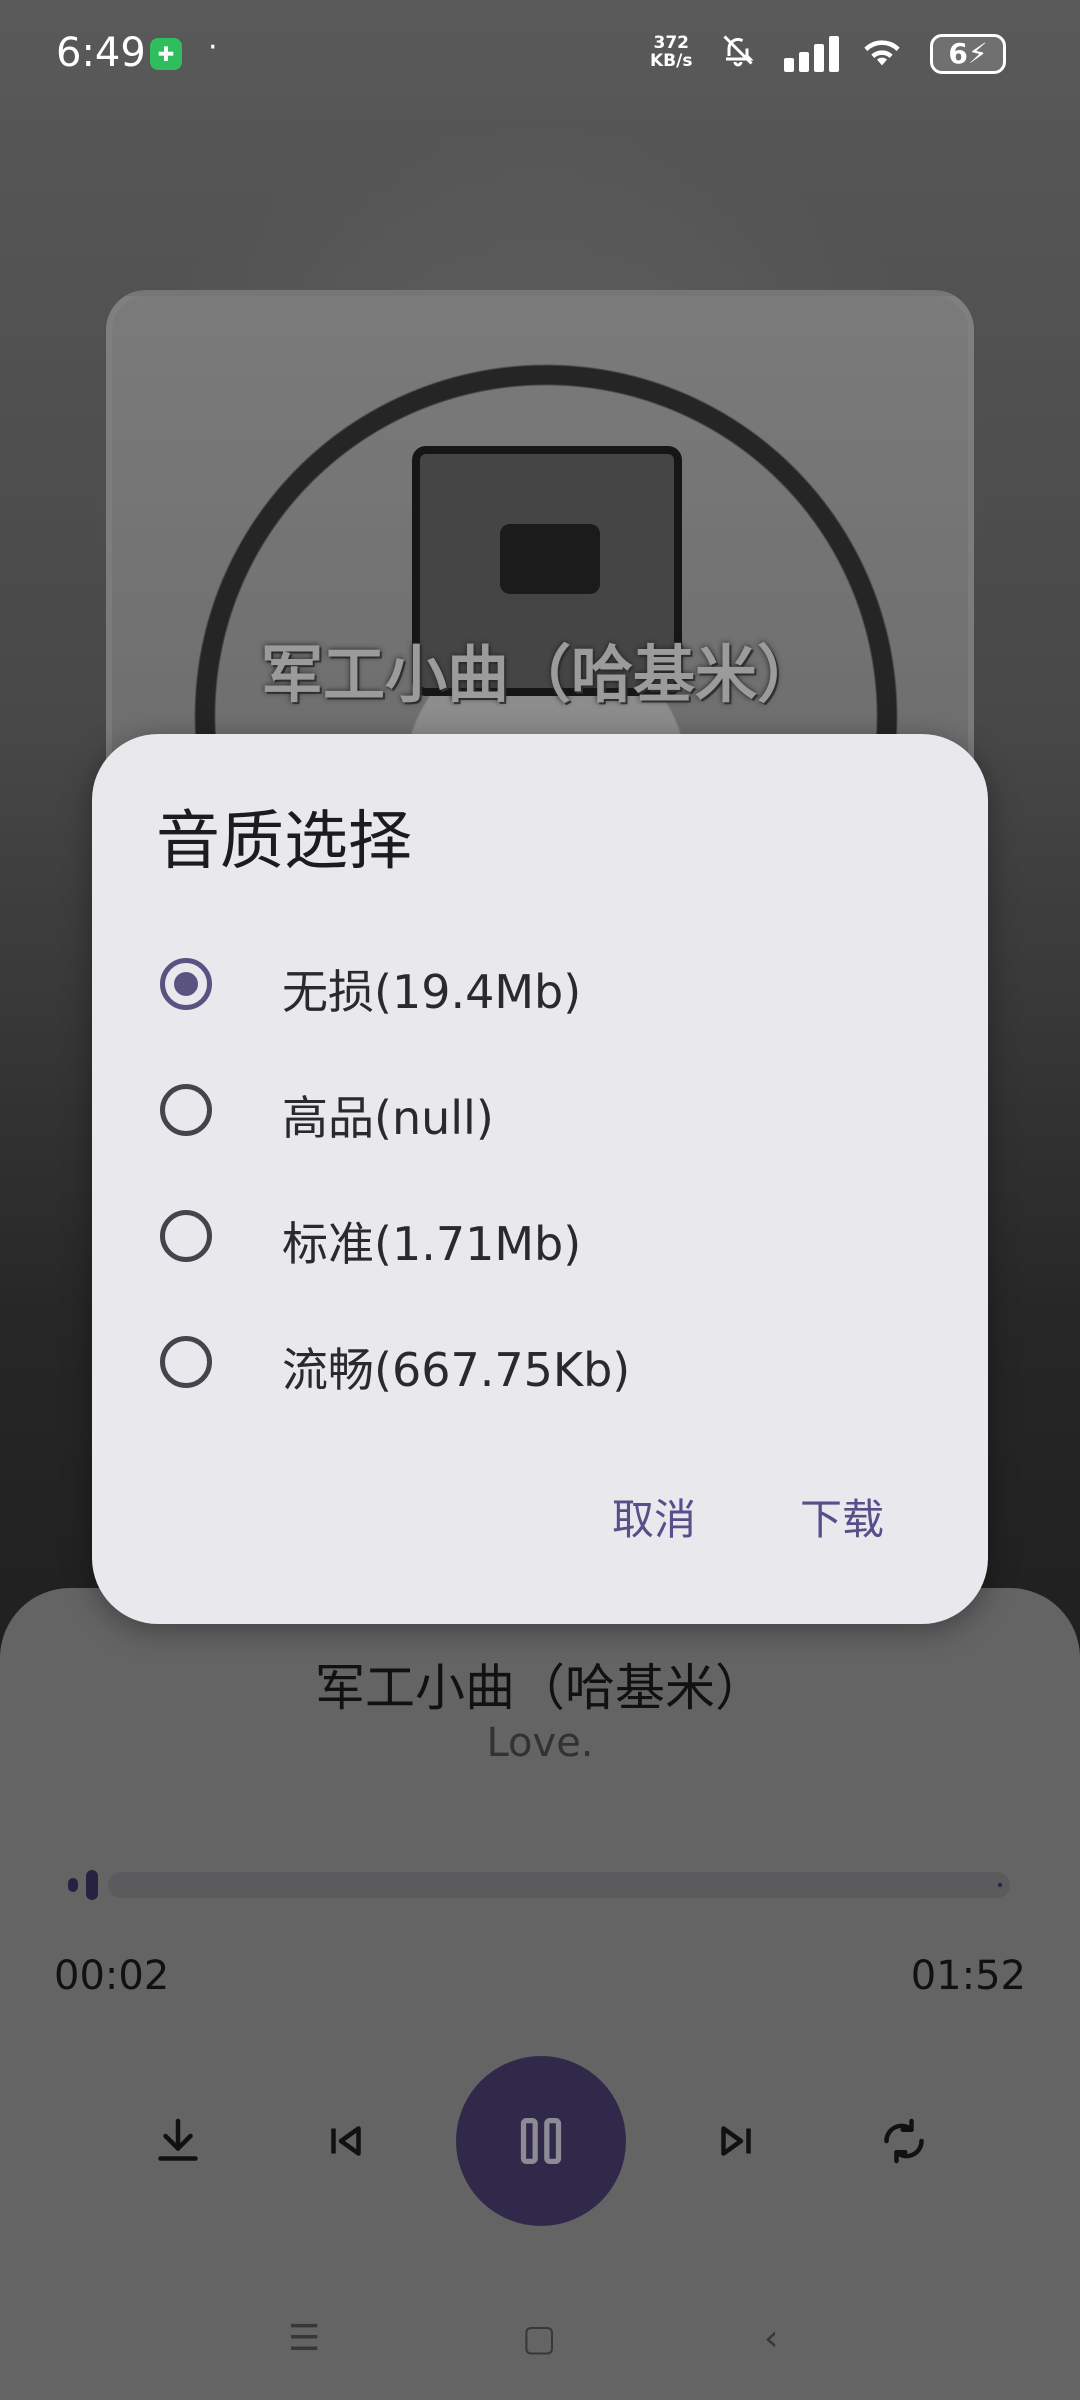 This screenshot has width=1080, height=2400. I want to click on previous-icon, so click(346, 2141).